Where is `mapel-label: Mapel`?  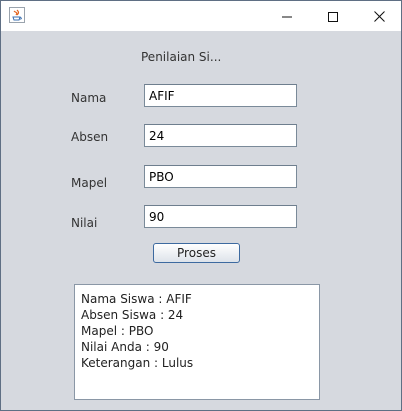 mapel-label: Mapel is located at coordinates (89, 183).